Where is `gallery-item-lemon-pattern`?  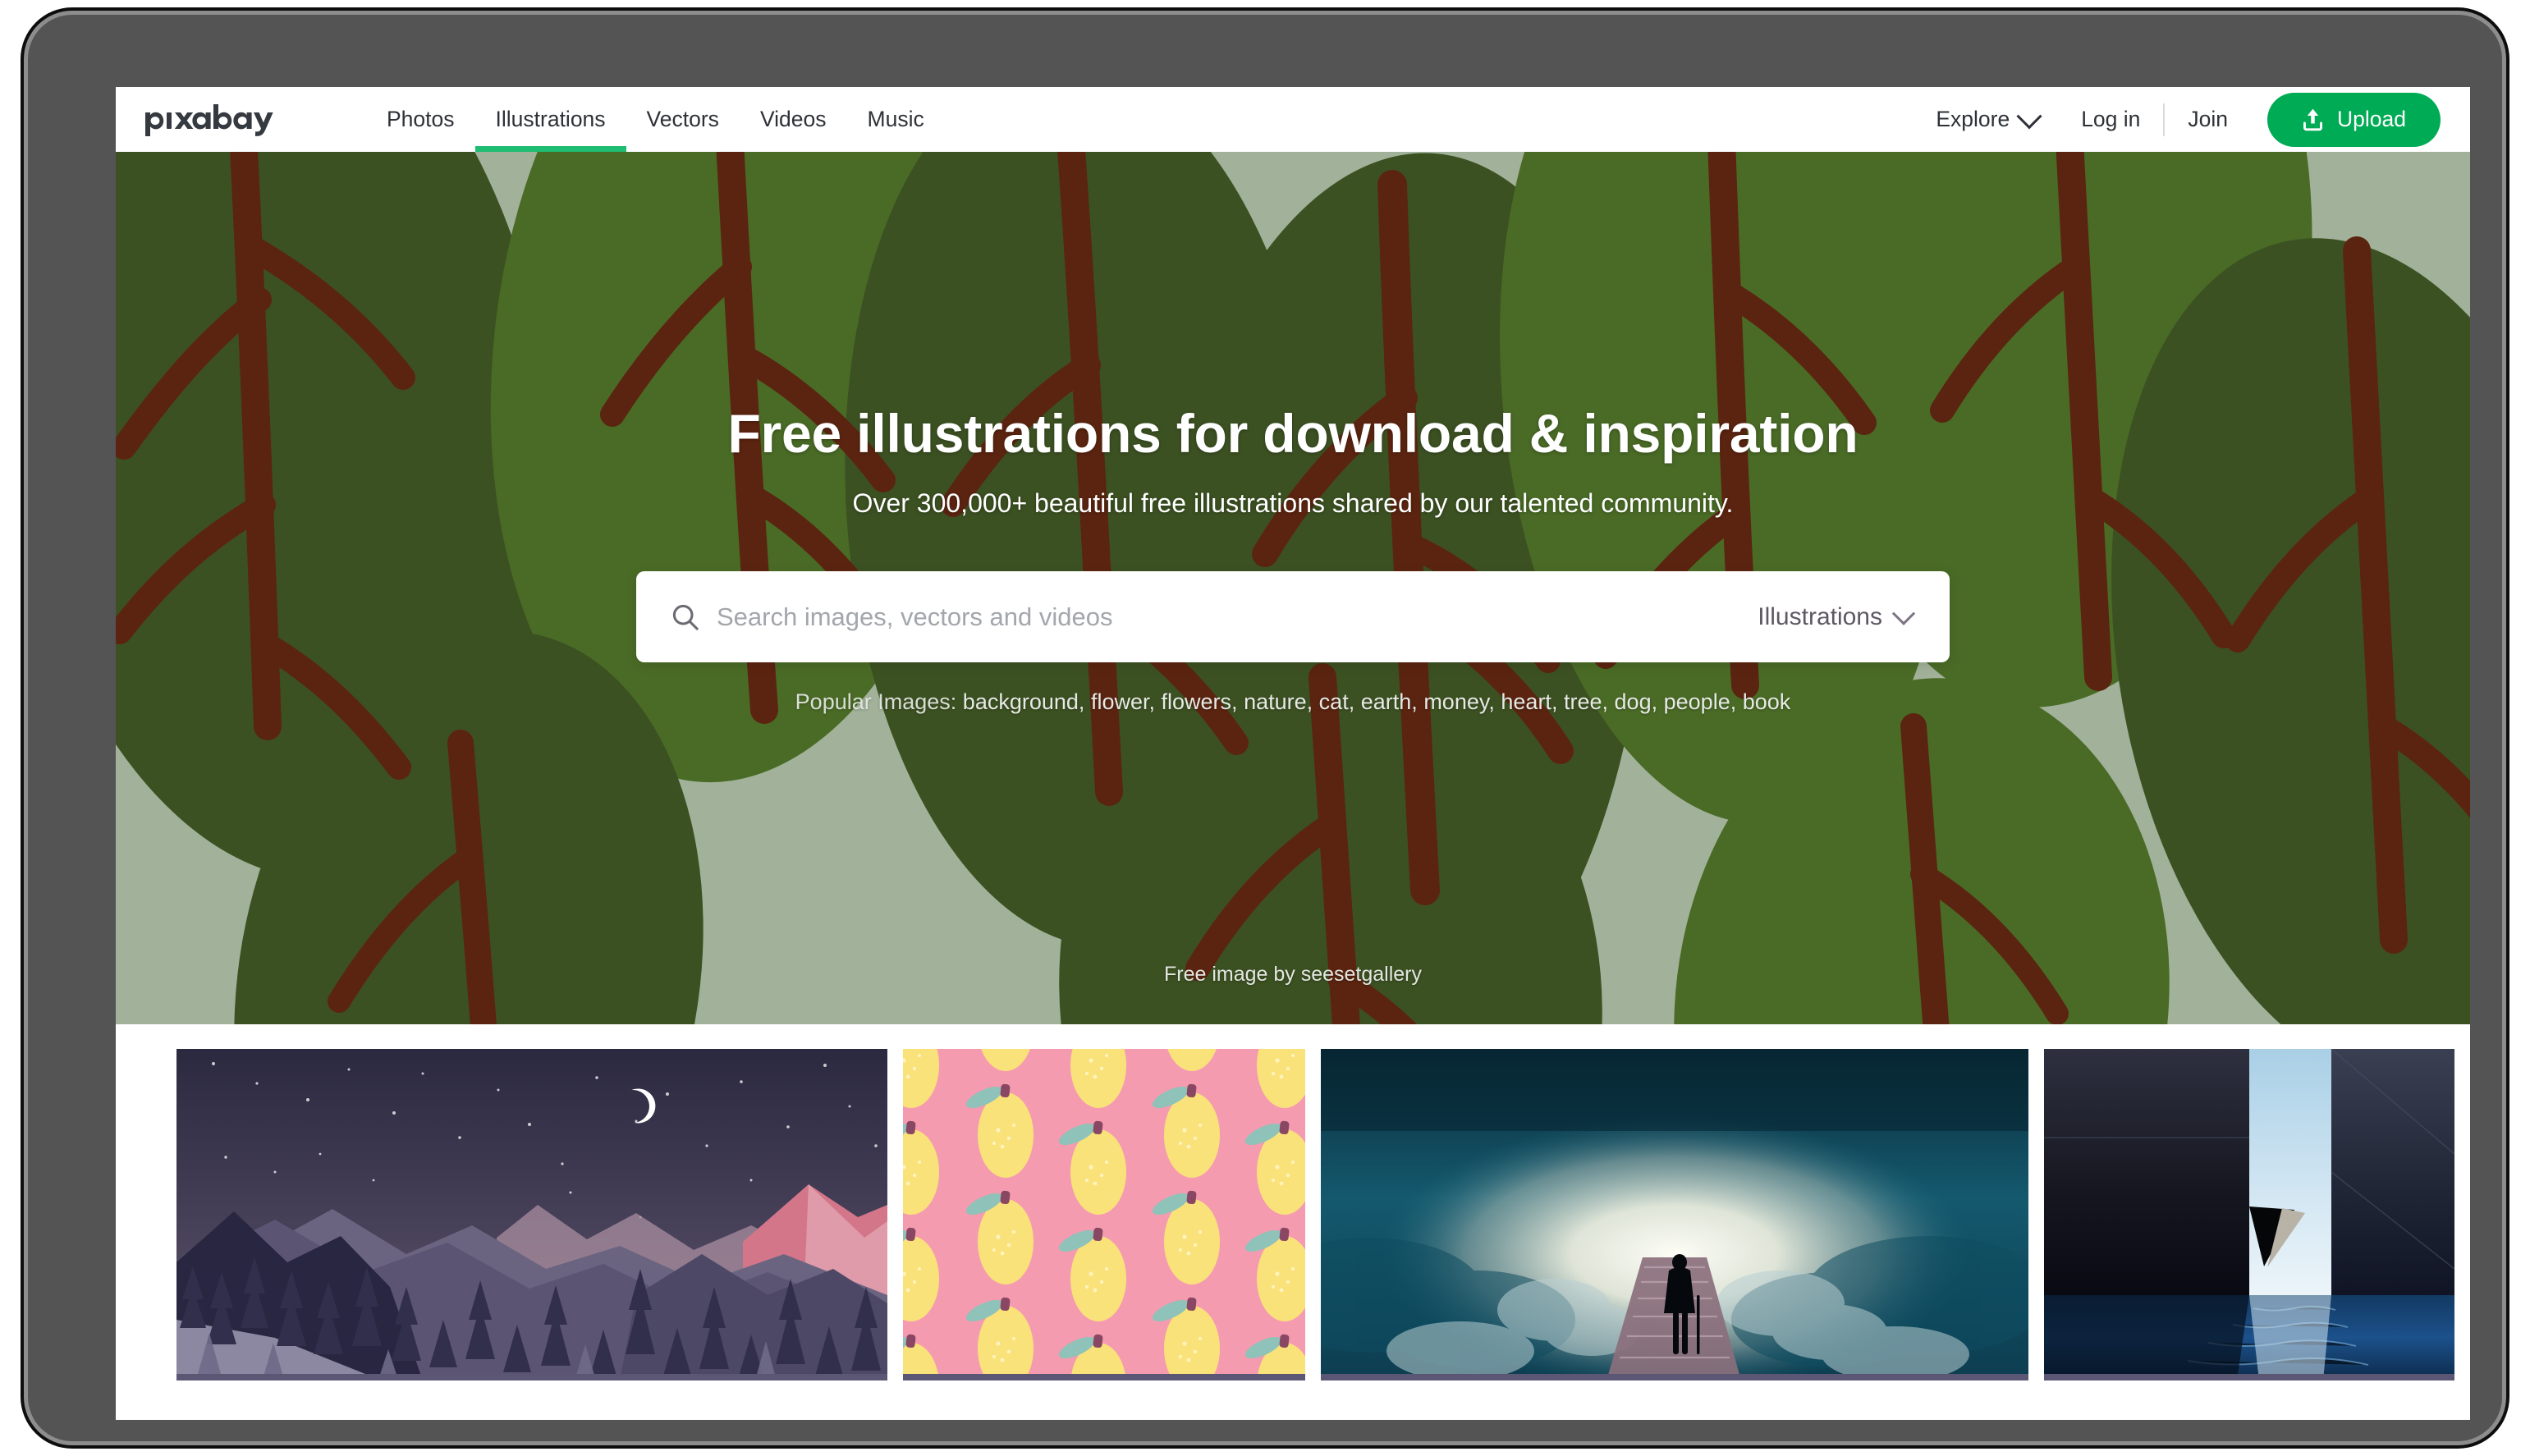
gallery-item-lemon-pattern is located at coordinates (1104, 1214).